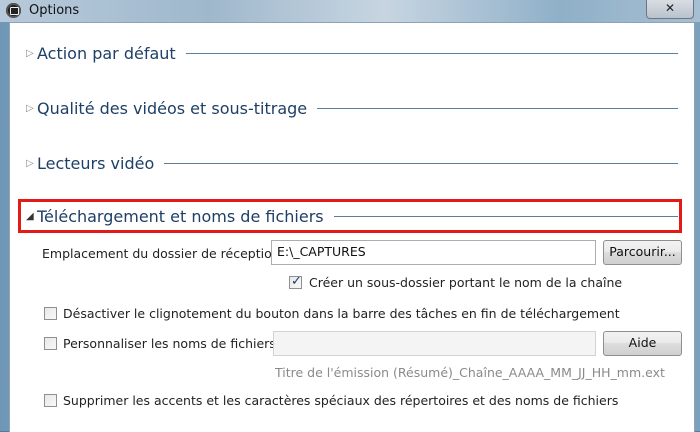 This screenshot has width=700, height=432. I want to click on section-video-quality: ▷ Qualité des vidéos et sous-titrage, so click(355, 108).